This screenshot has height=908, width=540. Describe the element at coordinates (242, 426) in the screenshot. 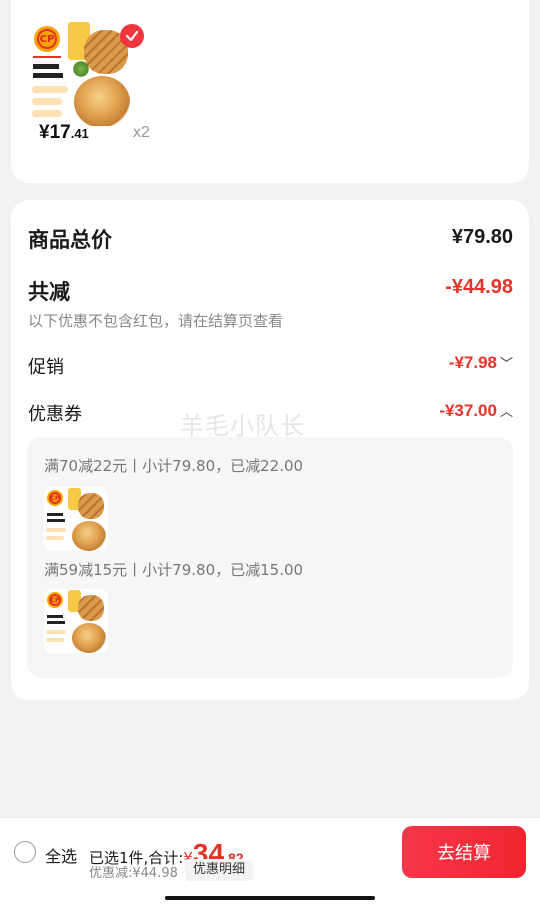

I see `watermark: 羊毛小队长` at that location.